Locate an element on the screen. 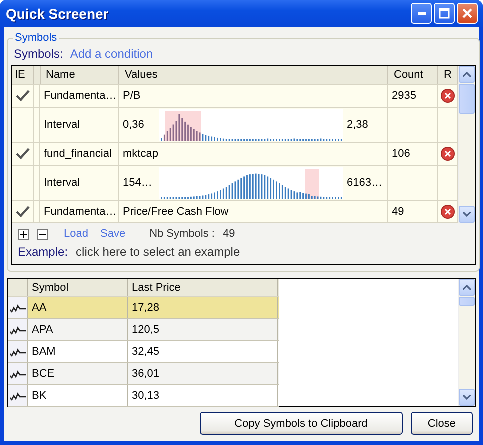 This screenshot has height=445, width=483. column-header: Count is located at coordinates (413, 75).